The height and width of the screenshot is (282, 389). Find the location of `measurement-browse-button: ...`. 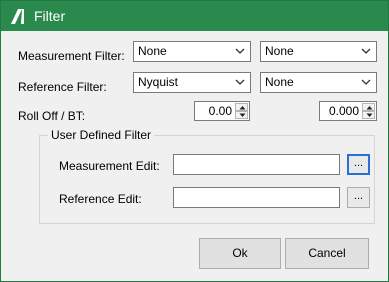

measurement-browse-button: ... is located at coordinates (358, 164).